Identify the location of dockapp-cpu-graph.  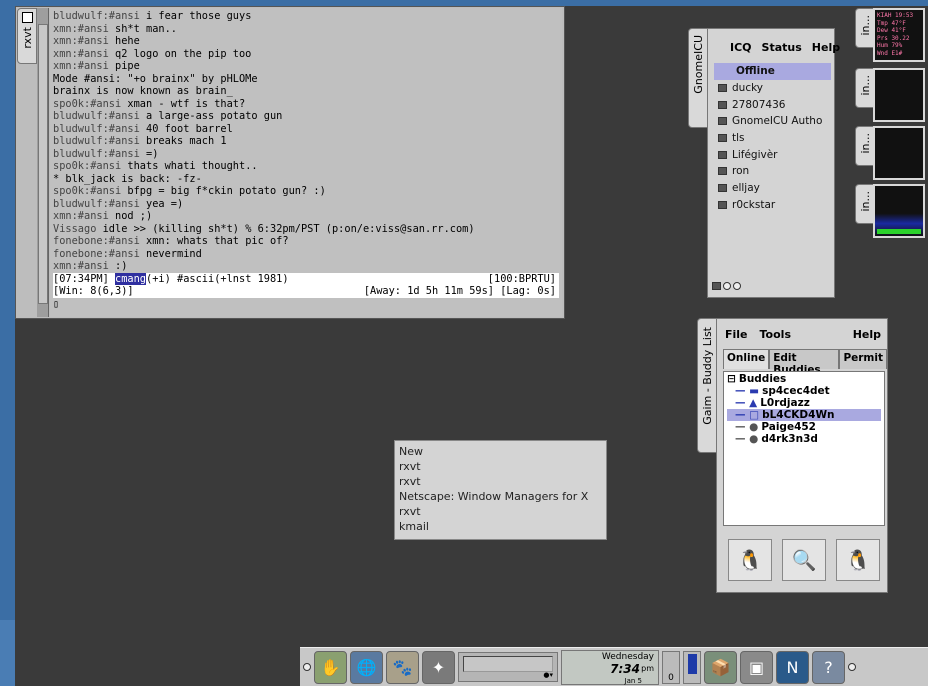
(899, 211).